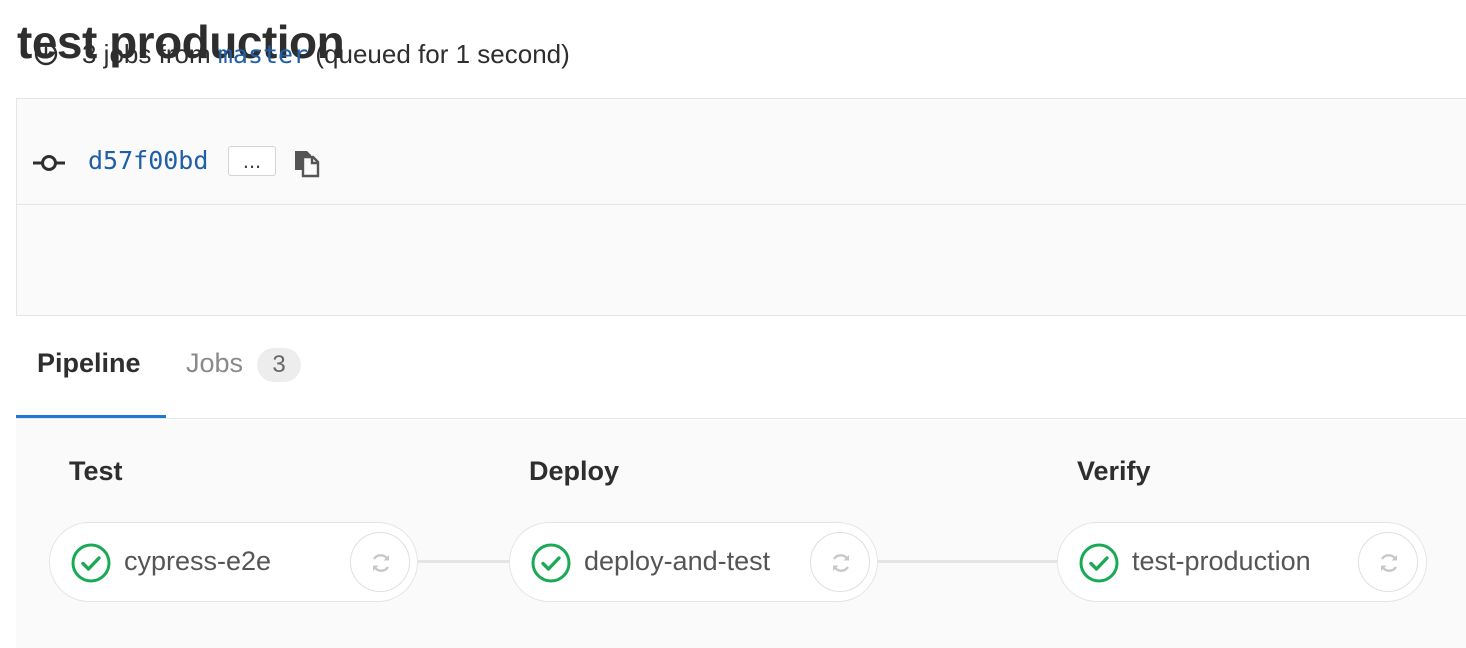  What do you see at coordinates (46, 54) in the screenshot?
I see `clock-icon` at bounding box center [46, 54].